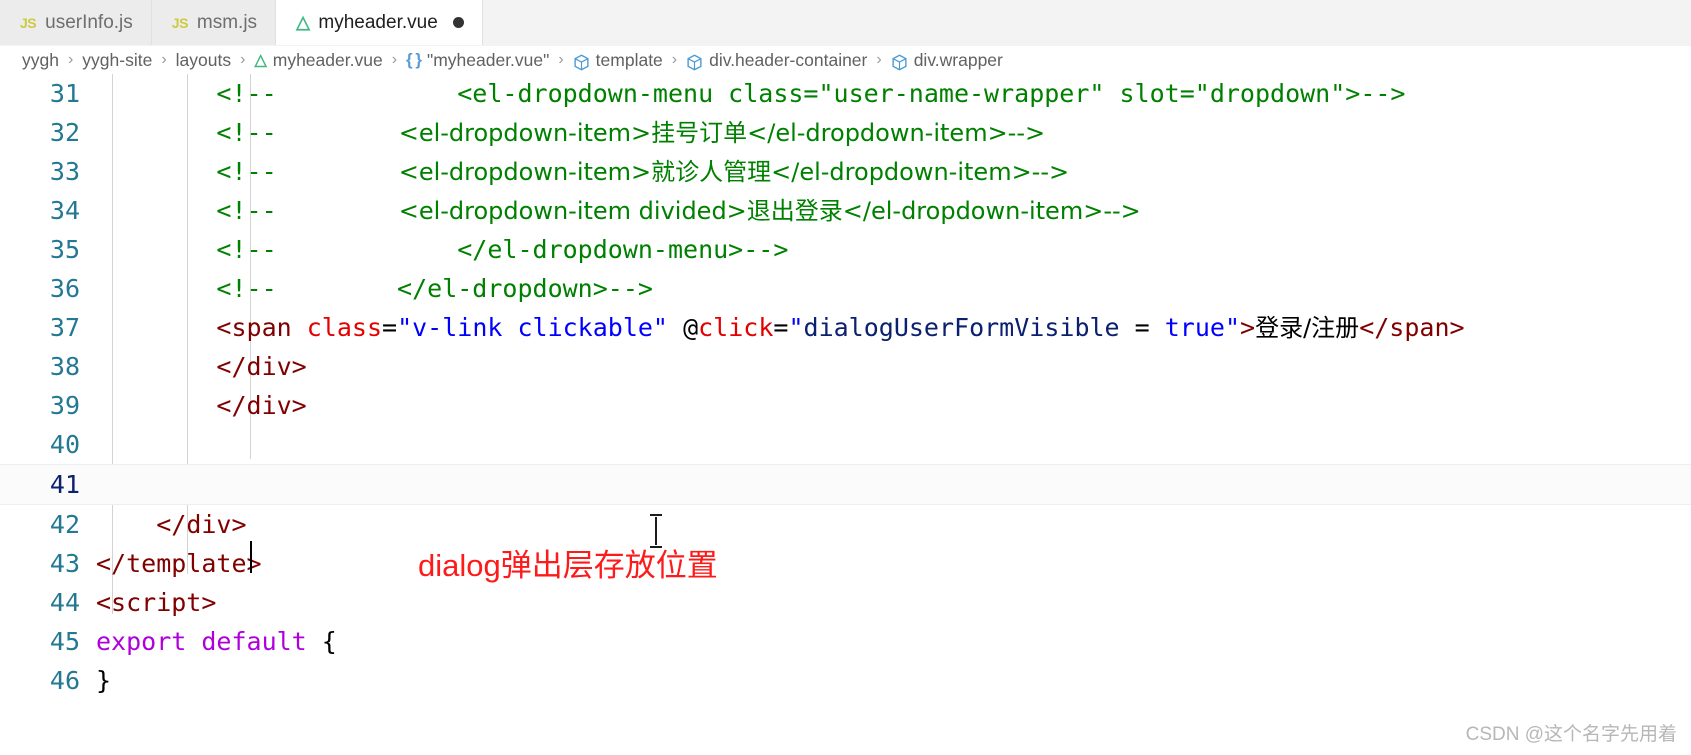 The image size is (1691, 755). Describe the element at coordinates (629, 59) in the screenshot. I see `breadcrumb-label: template` at that location.